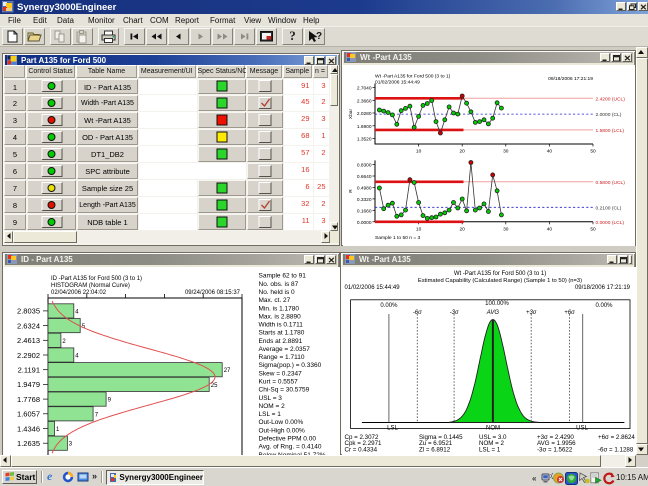 Image resolution: width=648 pixels, height=486 pixels. Describe the element at coordinates (582, 429) in the screenshot. I see `svg-text: USL` at that location.